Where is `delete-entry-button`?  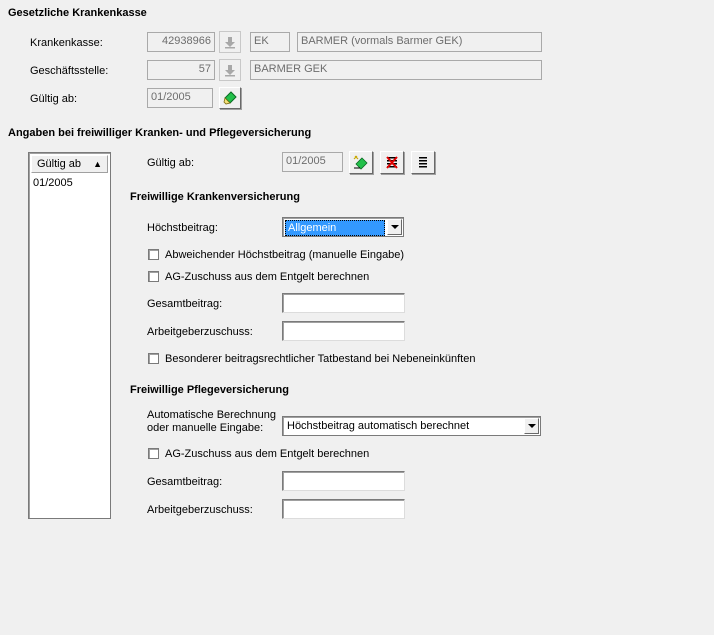
delete-entry-button is located at coordinates (392, 162).